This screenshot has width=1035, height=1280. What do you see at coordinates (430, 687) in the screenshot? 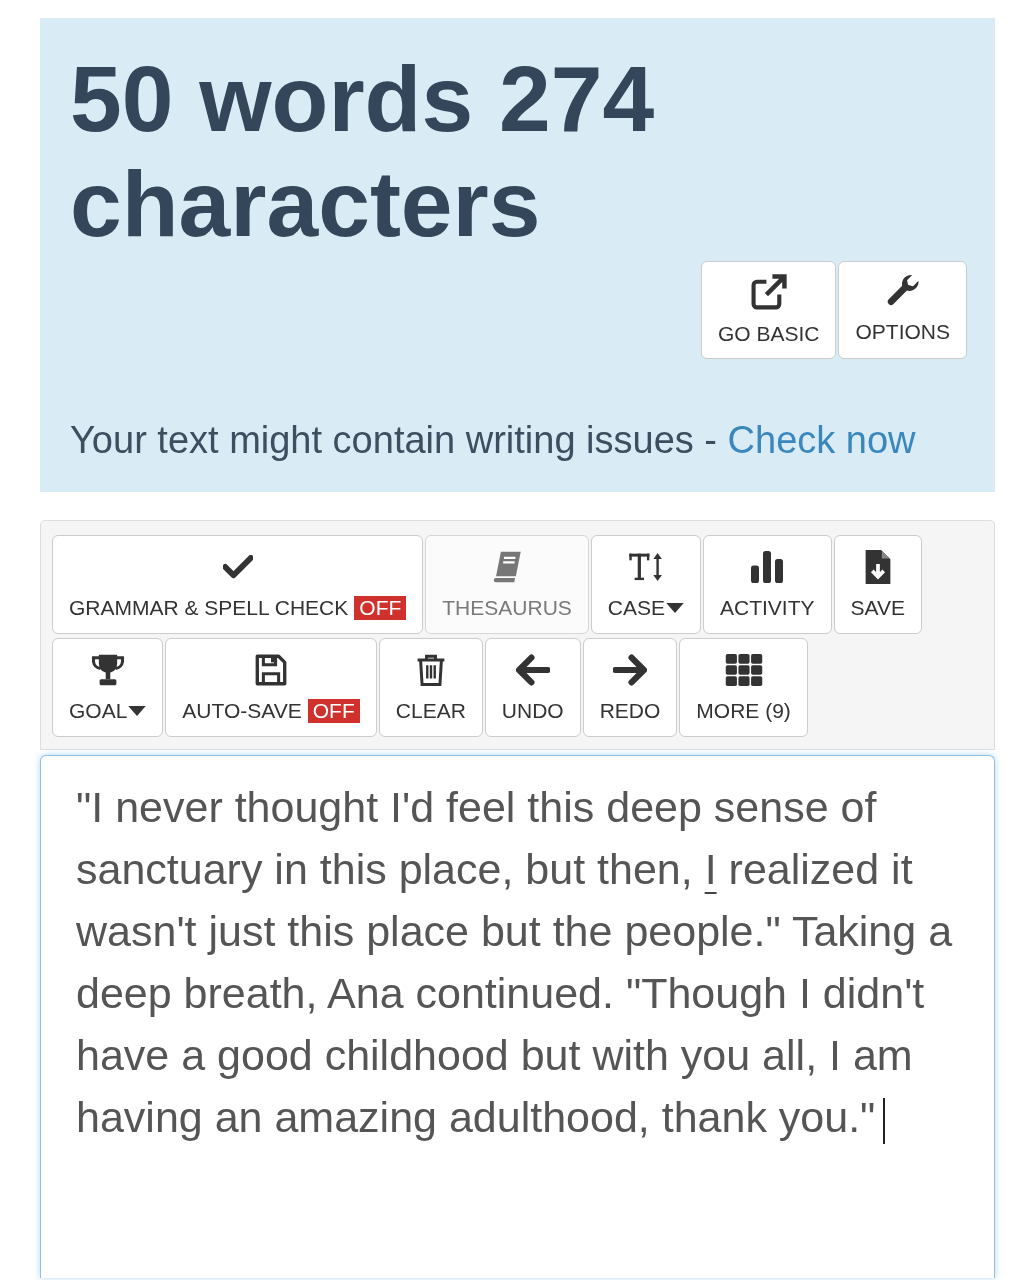
I see `toolbar-button: CLEAR` at bounding box center [430, 687].